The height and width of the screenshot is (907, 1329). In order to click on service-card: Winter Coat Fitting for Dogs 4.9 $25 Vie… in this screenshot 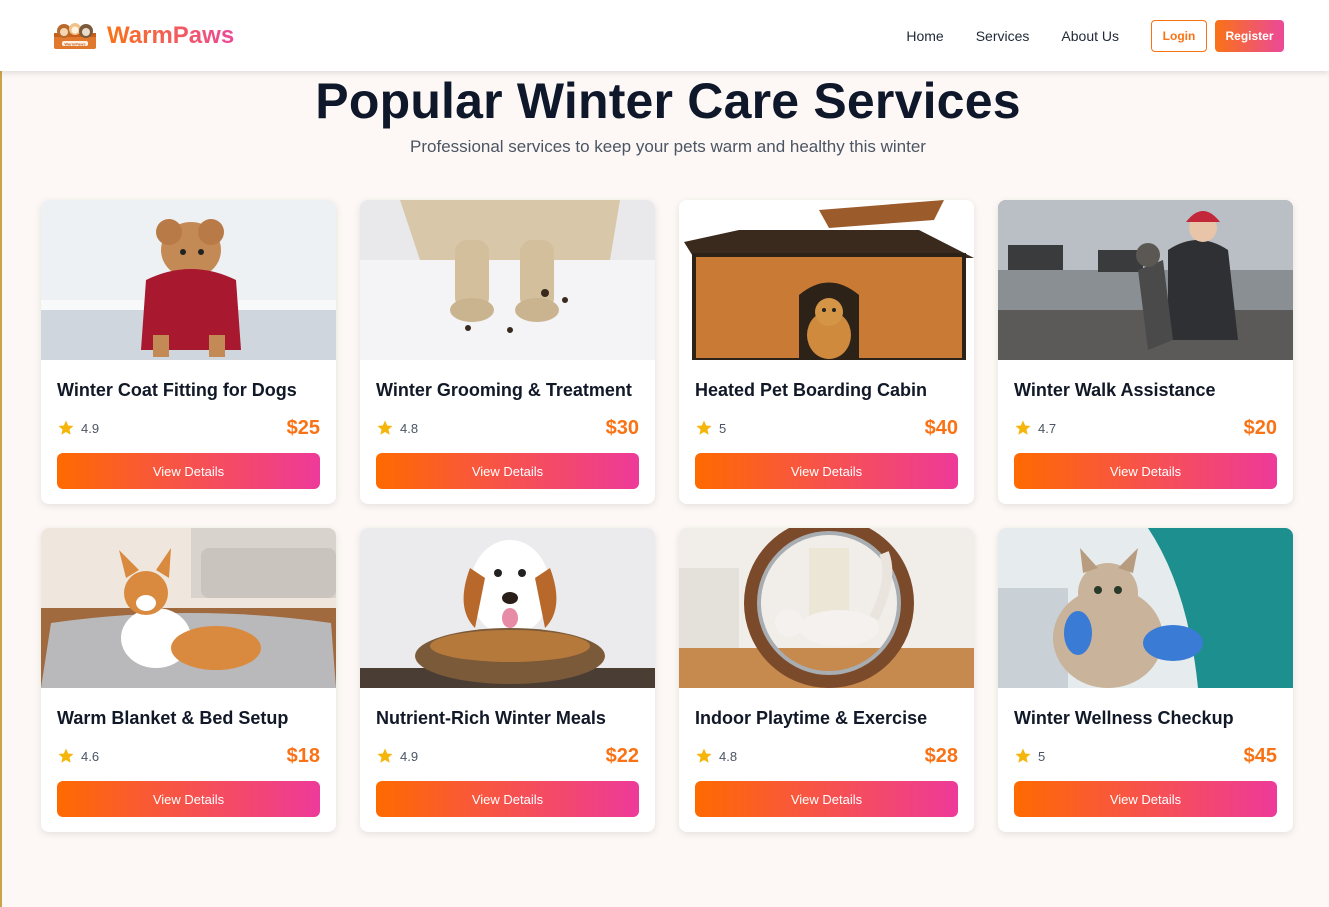, I will do `click(188, 352)`.